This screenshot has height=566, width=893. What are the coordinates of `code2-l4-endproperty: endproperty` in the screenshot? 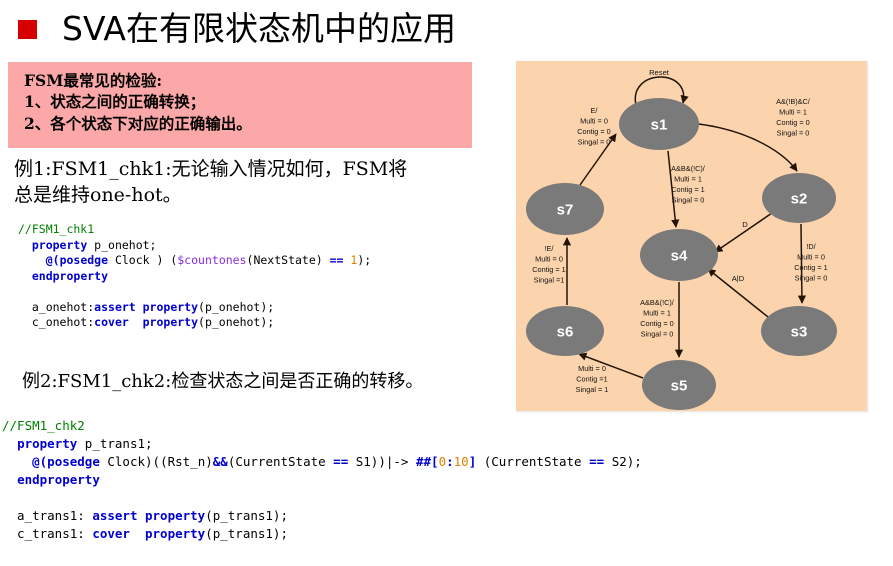 It's located at (58, 479).